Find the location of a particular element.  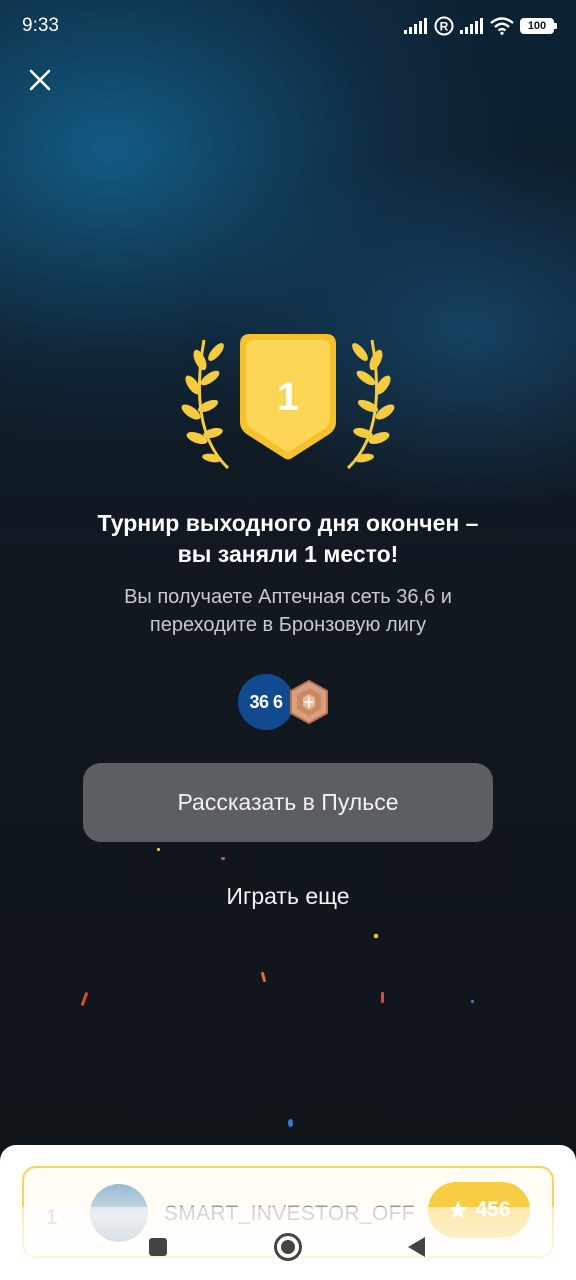

battery-icon: 100 is located at coordinates (538, 26).